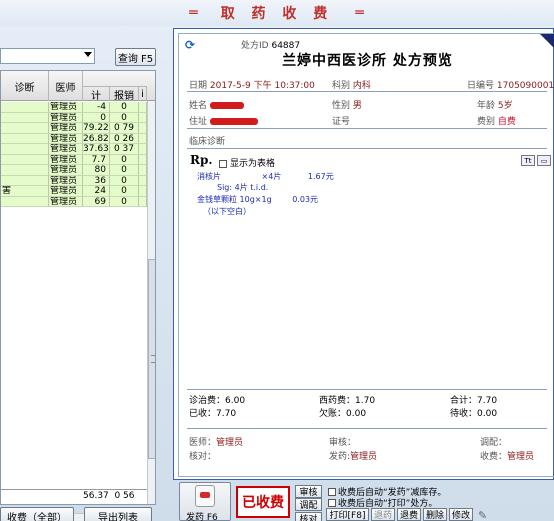 The height and width of the screenshot is (521, 554). What do you see at coordinates (528, 160) in the screenshot?
I see `text-format-icon: Tt` at bounding box center [528, 160].